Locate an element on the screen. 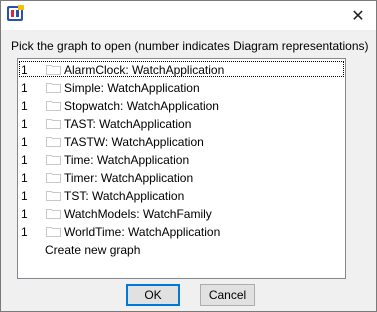 This screenshot has width=377, height=312. cancel-button: Cancel is located at coordinates (227, 295).